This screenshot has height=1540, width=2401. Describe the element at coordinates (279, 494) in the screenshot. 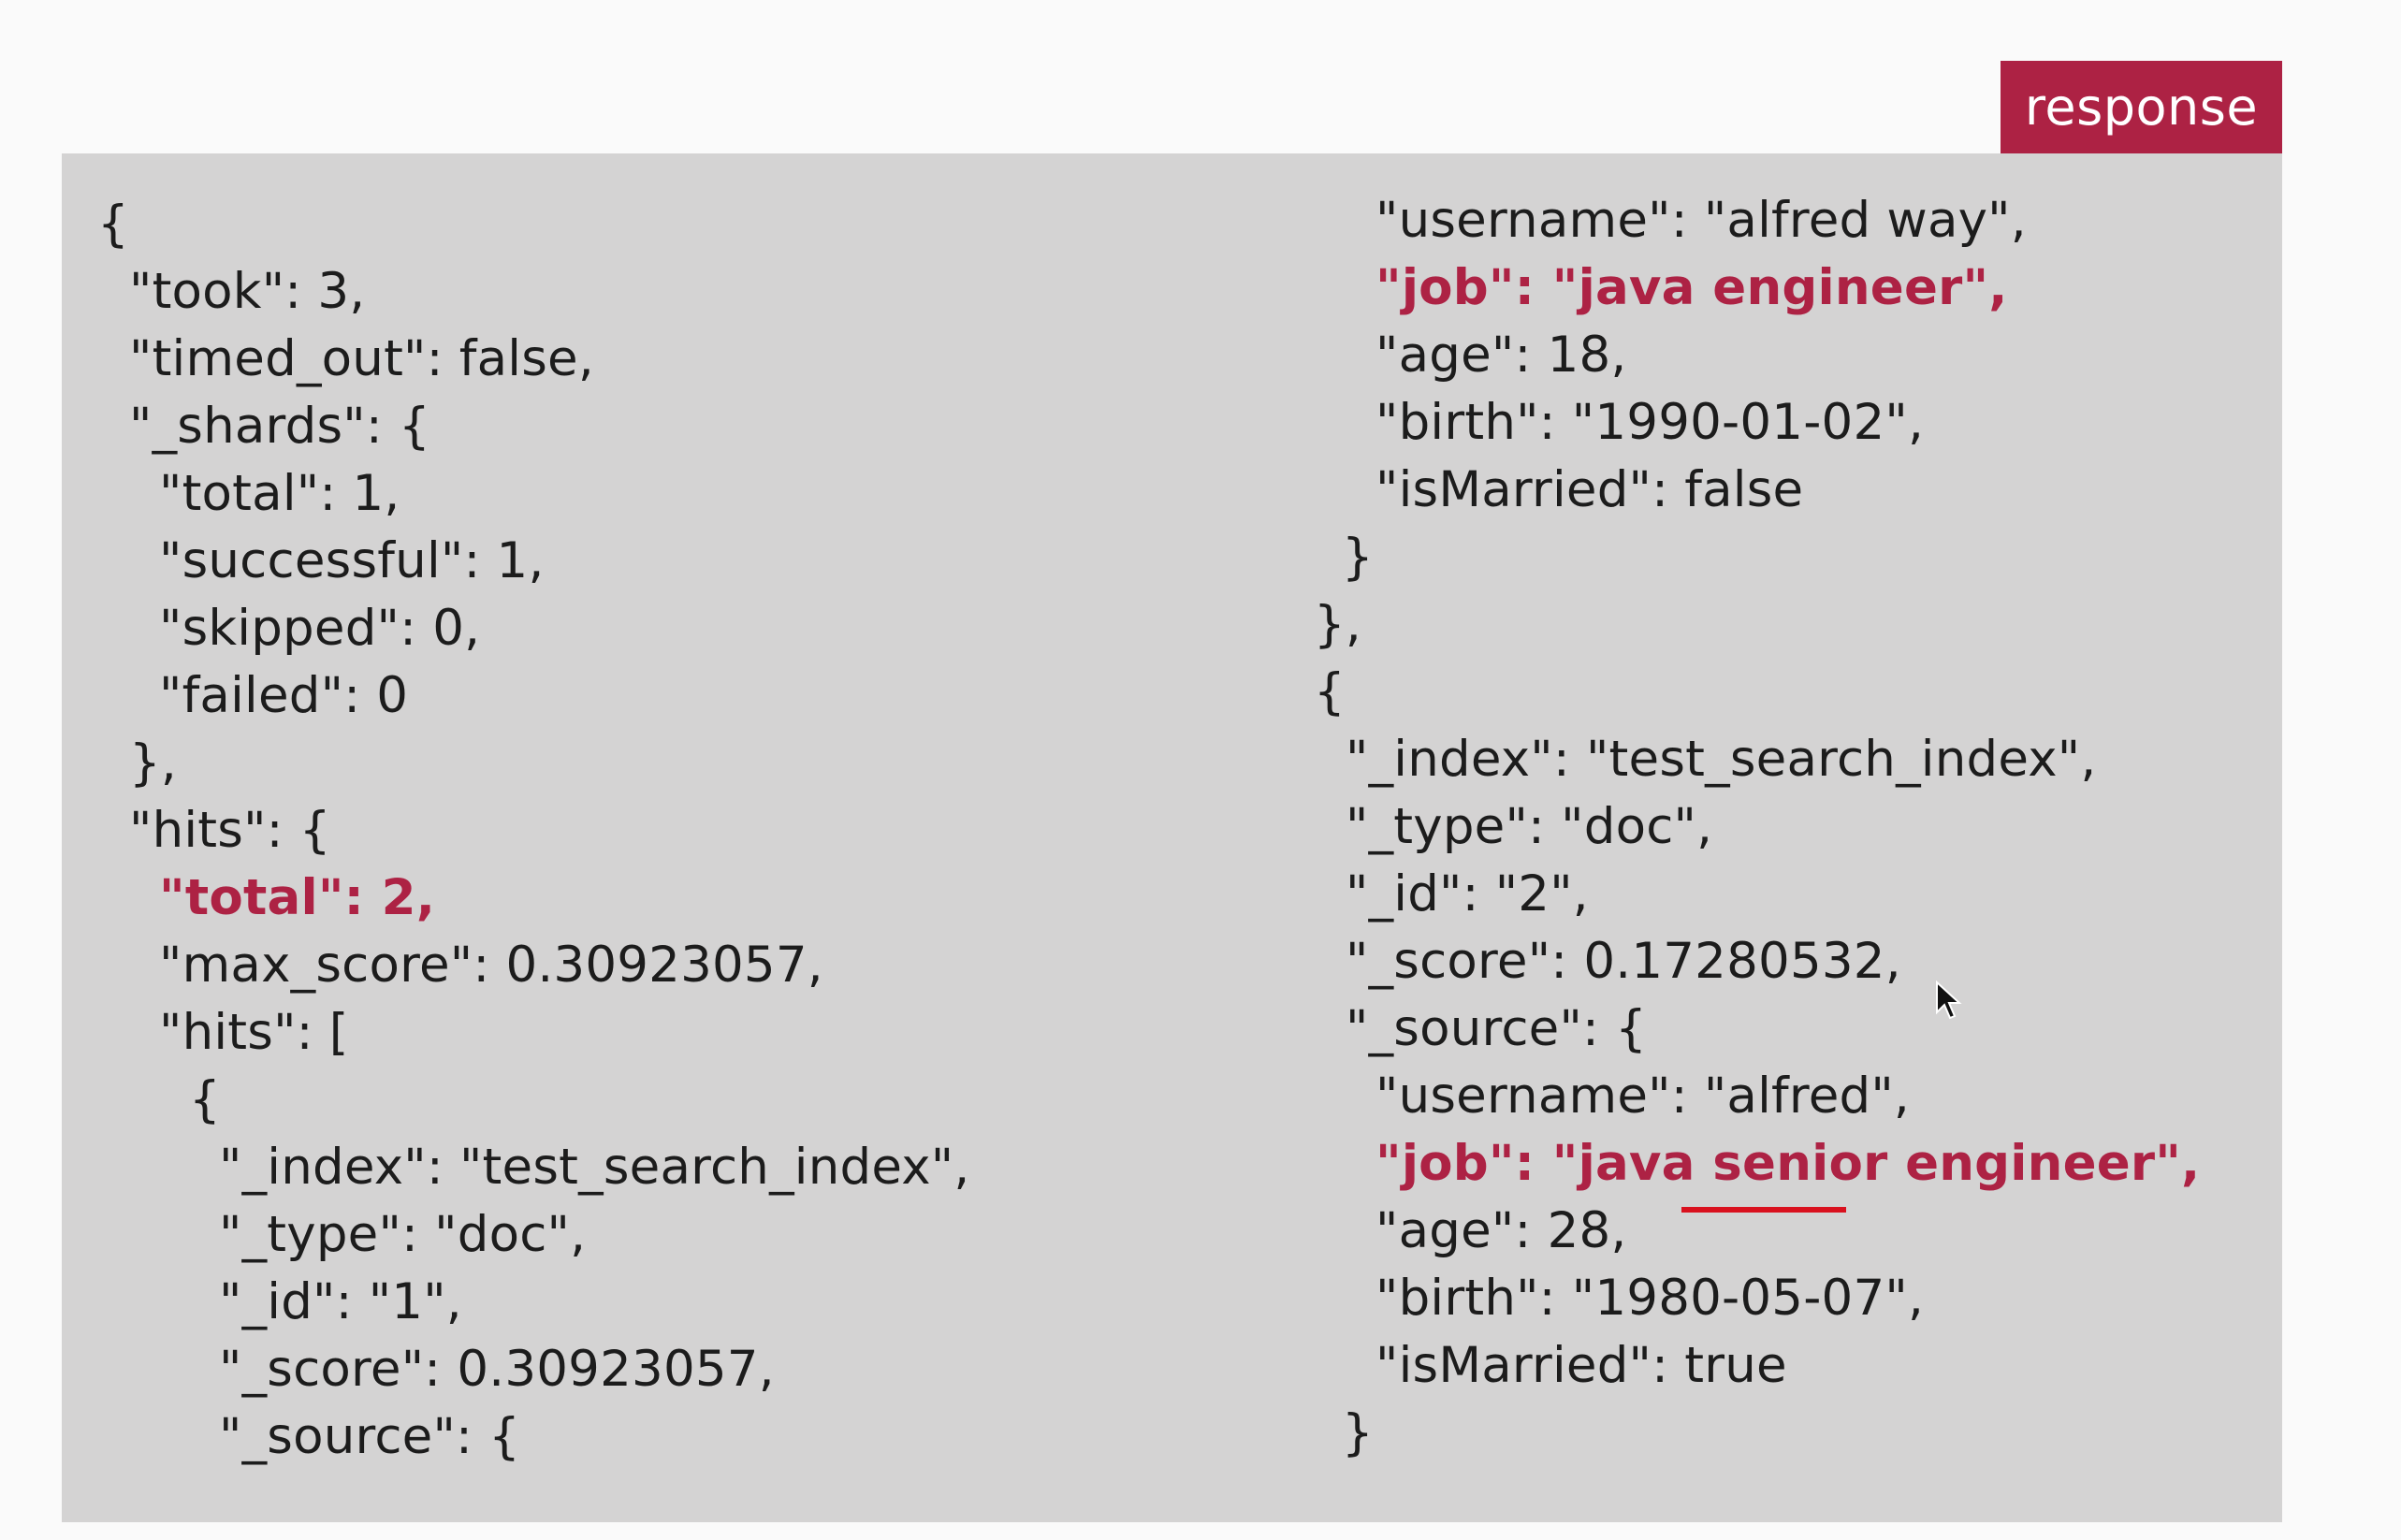

I see `code-line: "total": 1,` at that location.